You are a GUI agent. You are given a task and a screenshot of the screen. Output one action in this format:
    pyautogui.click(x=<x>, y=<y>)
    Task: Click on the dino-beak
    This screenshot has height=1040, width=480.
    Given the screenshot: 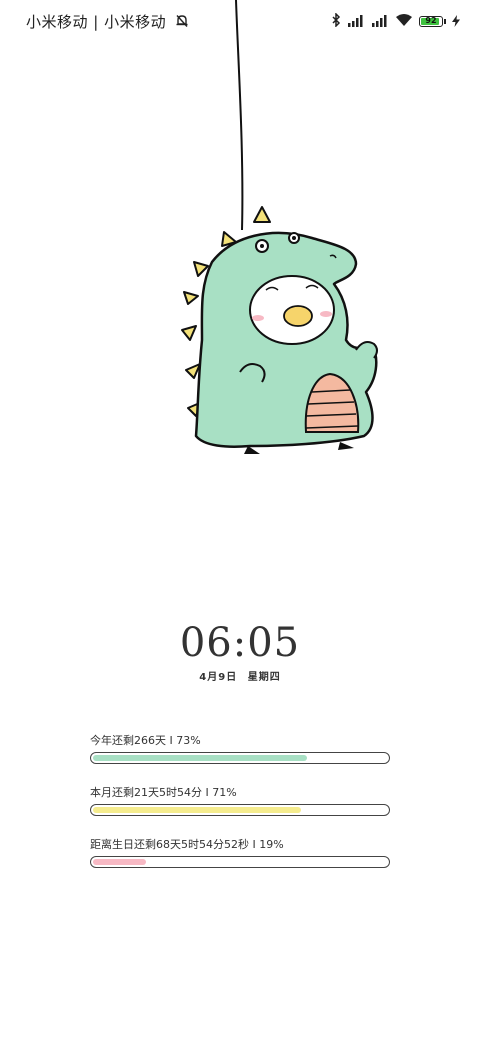 What is the action you would take?
    pyautogui.click(x=298, y=316)
    